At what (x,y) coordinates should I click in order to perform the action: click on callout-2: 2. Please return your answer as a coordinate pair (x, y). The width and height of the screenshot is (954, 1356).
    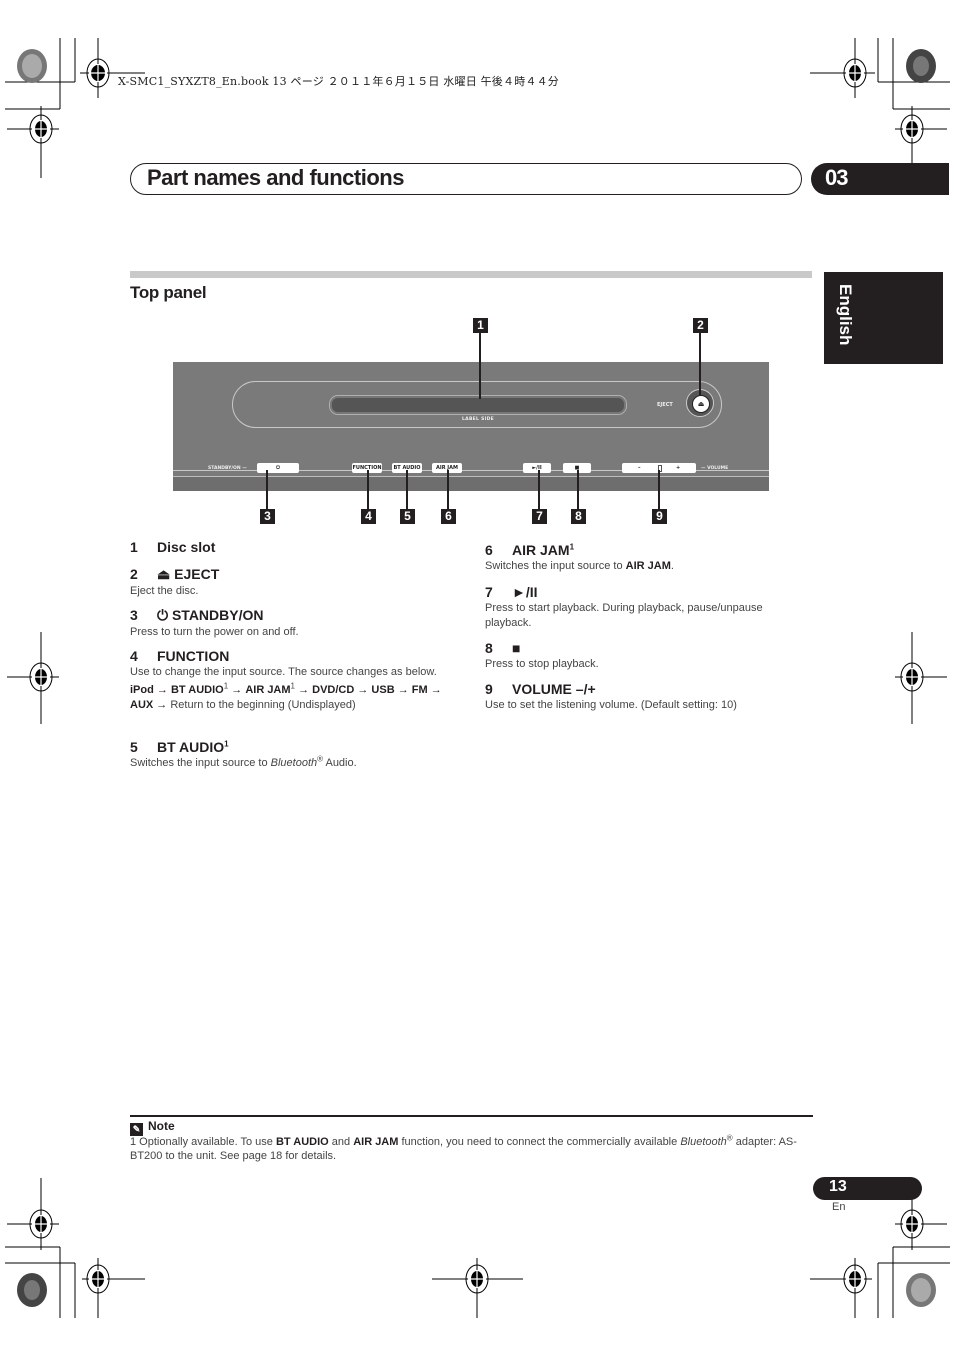
    Looking at the image, I should click on (700, 325).